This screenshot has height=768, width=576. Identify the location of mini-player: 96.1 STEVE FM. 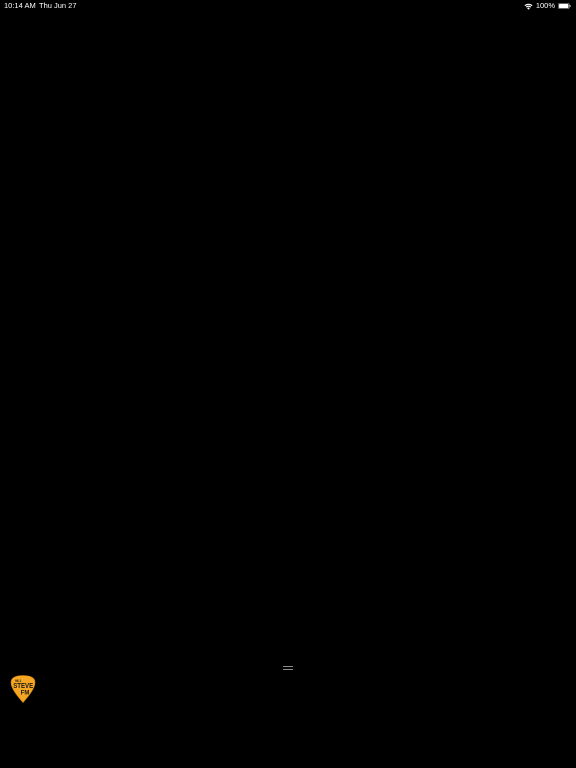
(288, 684).